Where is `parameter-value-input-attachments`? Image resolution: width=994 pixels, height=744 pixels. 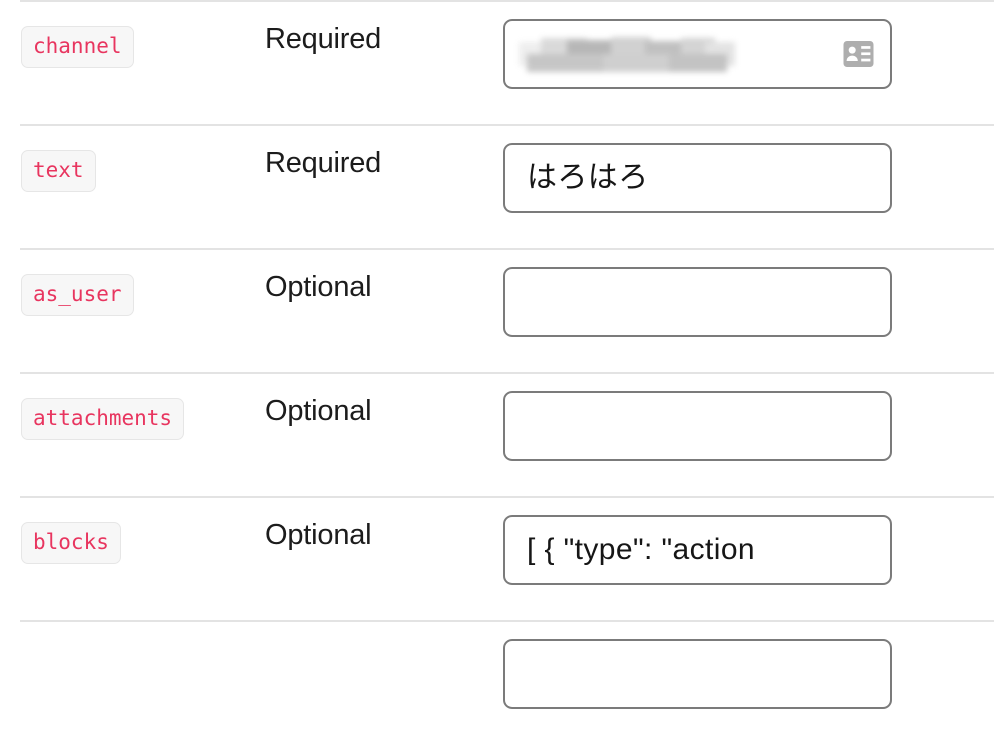 parameter-value-input-attachments is located at coordinates (697, 426).